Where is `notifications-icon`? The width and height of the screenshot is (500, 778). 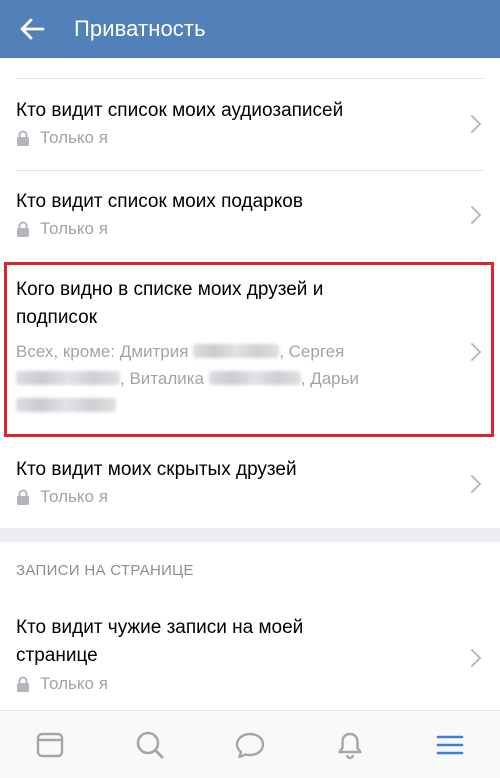
notifications-icon is located at coordinates (350, 745).